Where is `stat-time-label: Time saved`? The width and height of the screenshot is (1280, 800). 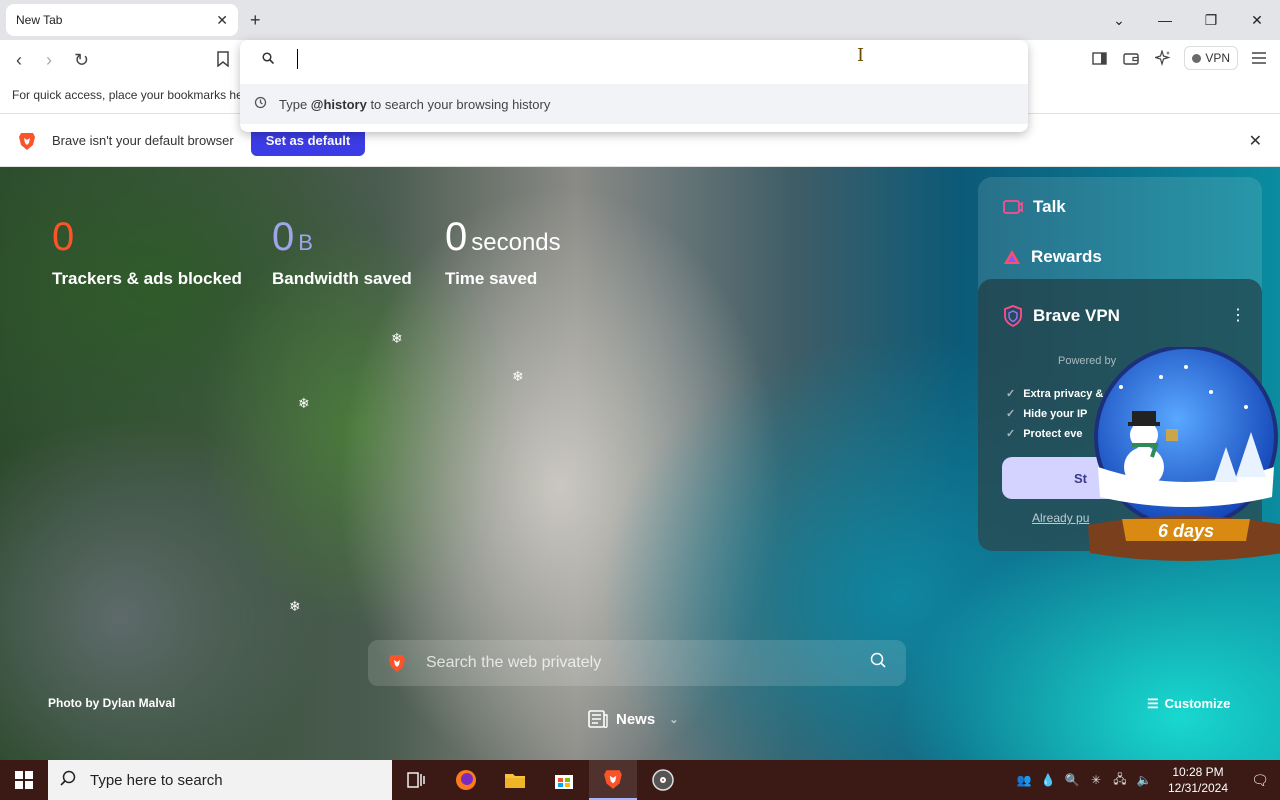
stat-time-label: Time saved is located at coordinates (491, 278).